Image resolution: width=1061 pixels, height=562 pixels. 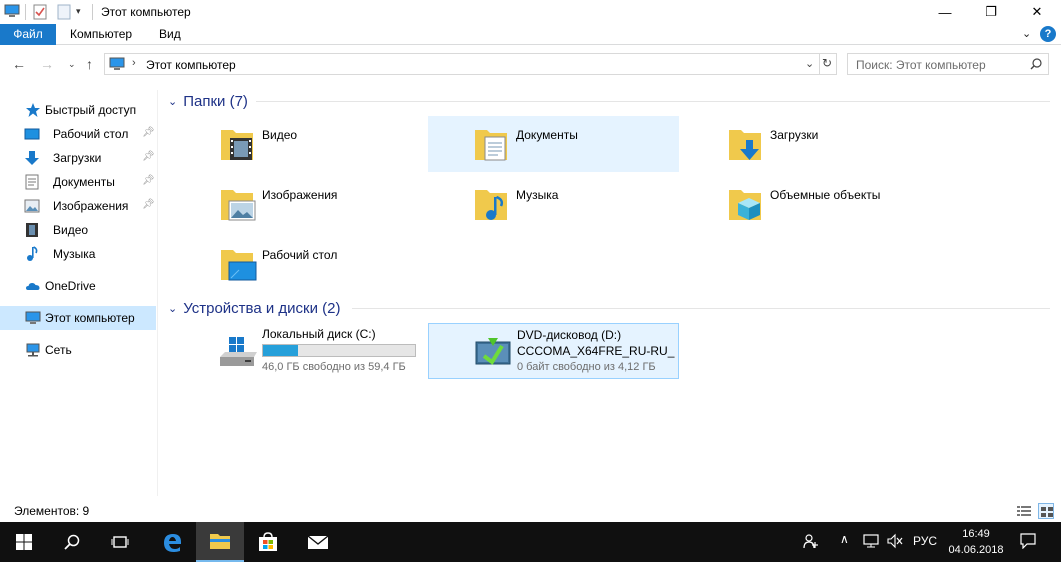 What do you see at coordinates (134, 63) in the screenshot?
I see `breadcrumb-chevron-icon: ›` at bounding box center [134, 63].